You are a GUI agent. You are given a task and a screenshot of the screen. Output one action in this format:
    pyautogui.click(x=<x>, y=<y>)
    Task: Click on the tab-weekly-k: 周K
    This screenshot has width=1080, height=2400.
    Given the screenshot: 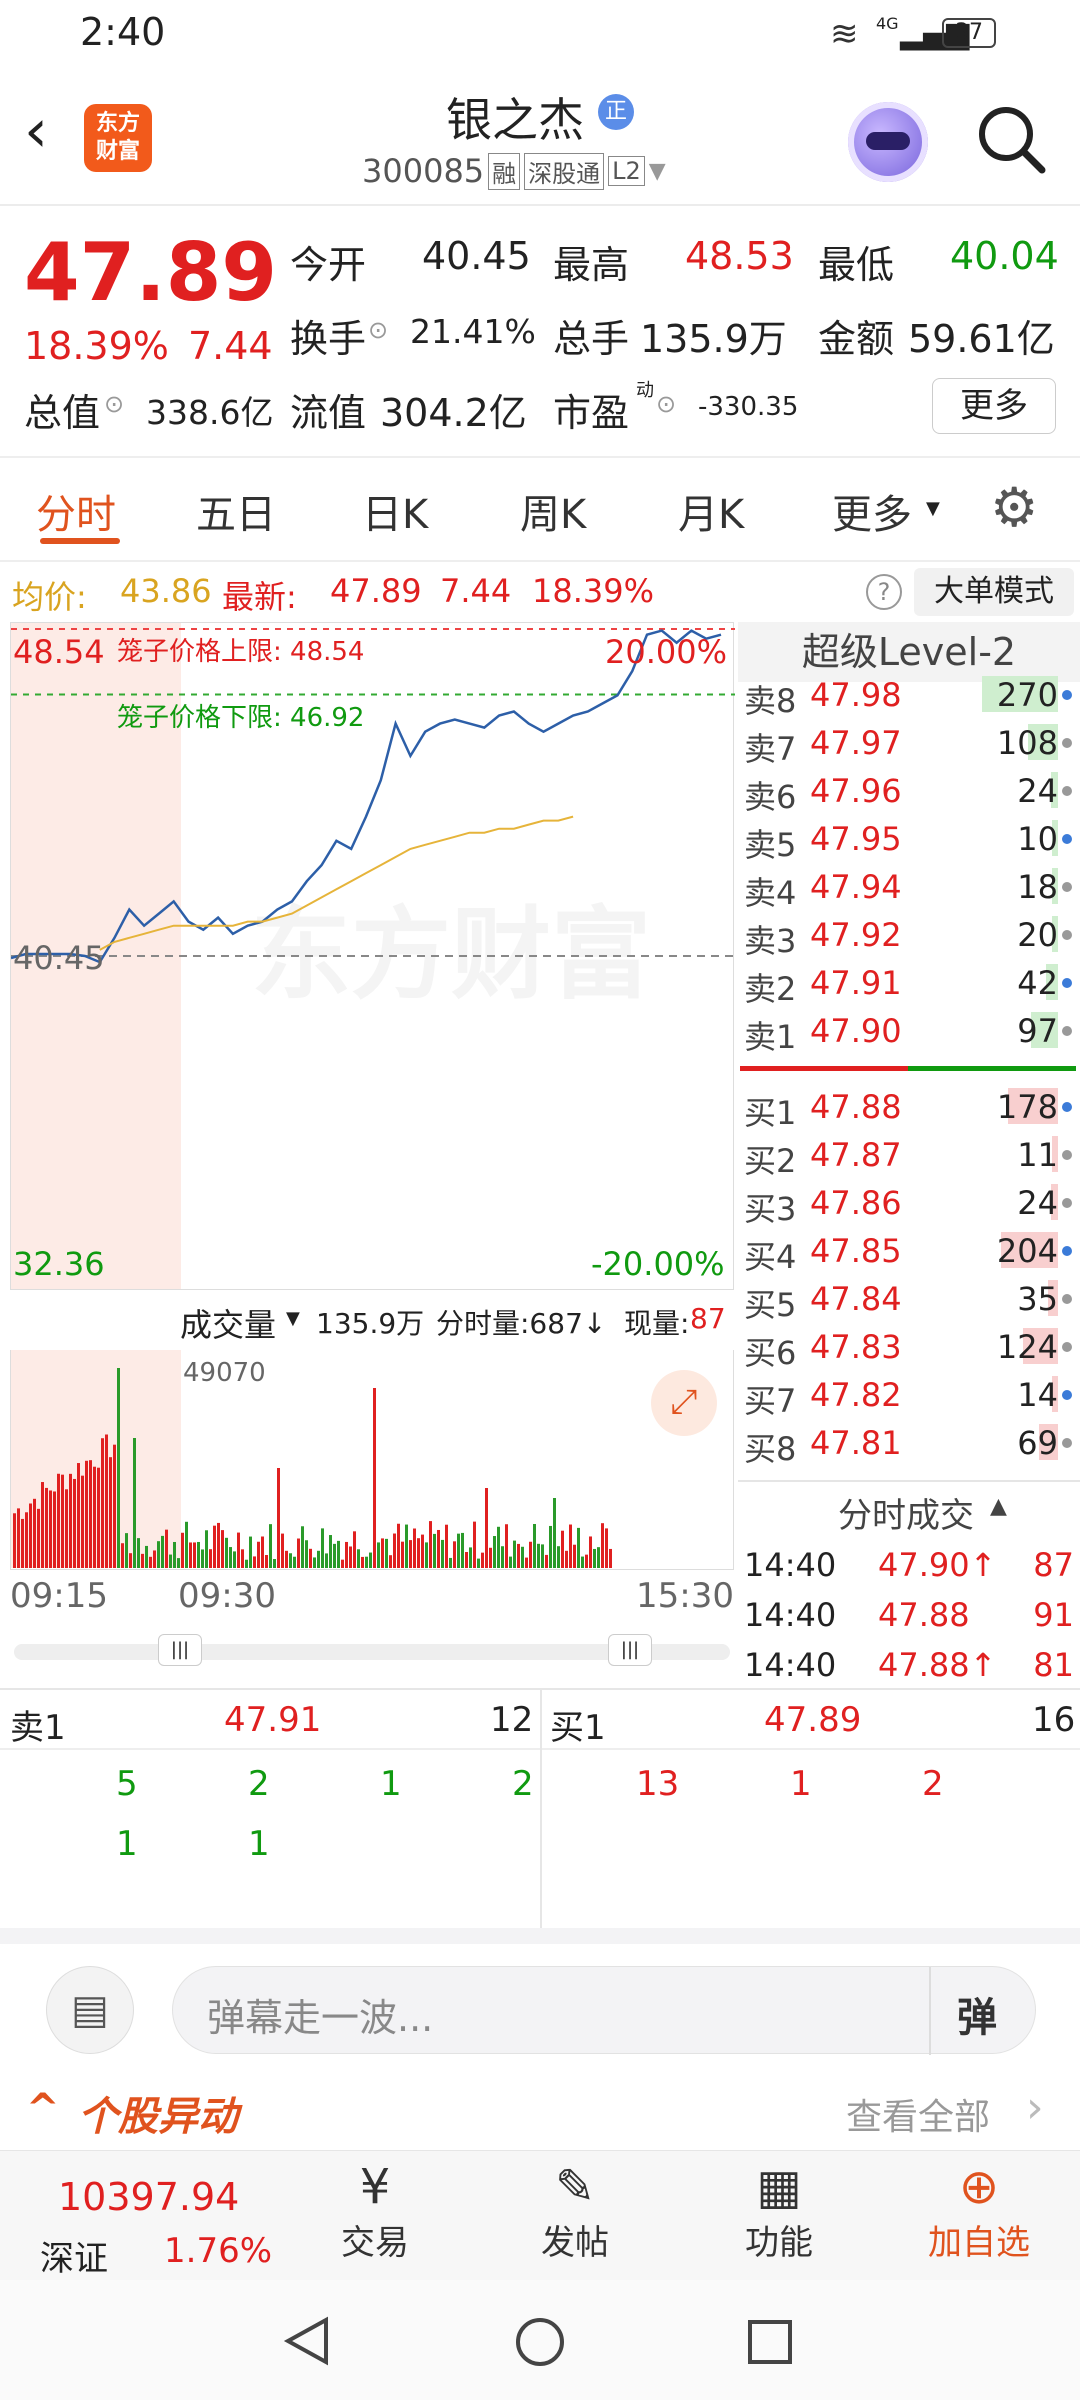 What is the action you would take?
    pyautogui.click(x=553, y=511)
    